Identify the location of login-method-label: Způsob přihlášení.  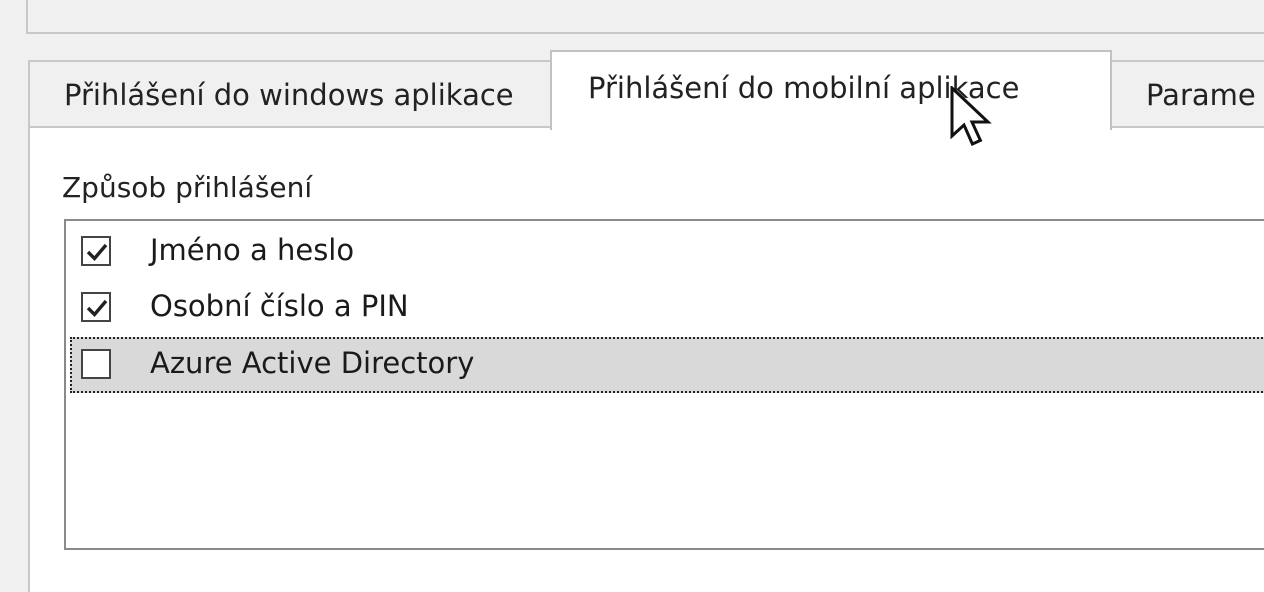
(187, 187).